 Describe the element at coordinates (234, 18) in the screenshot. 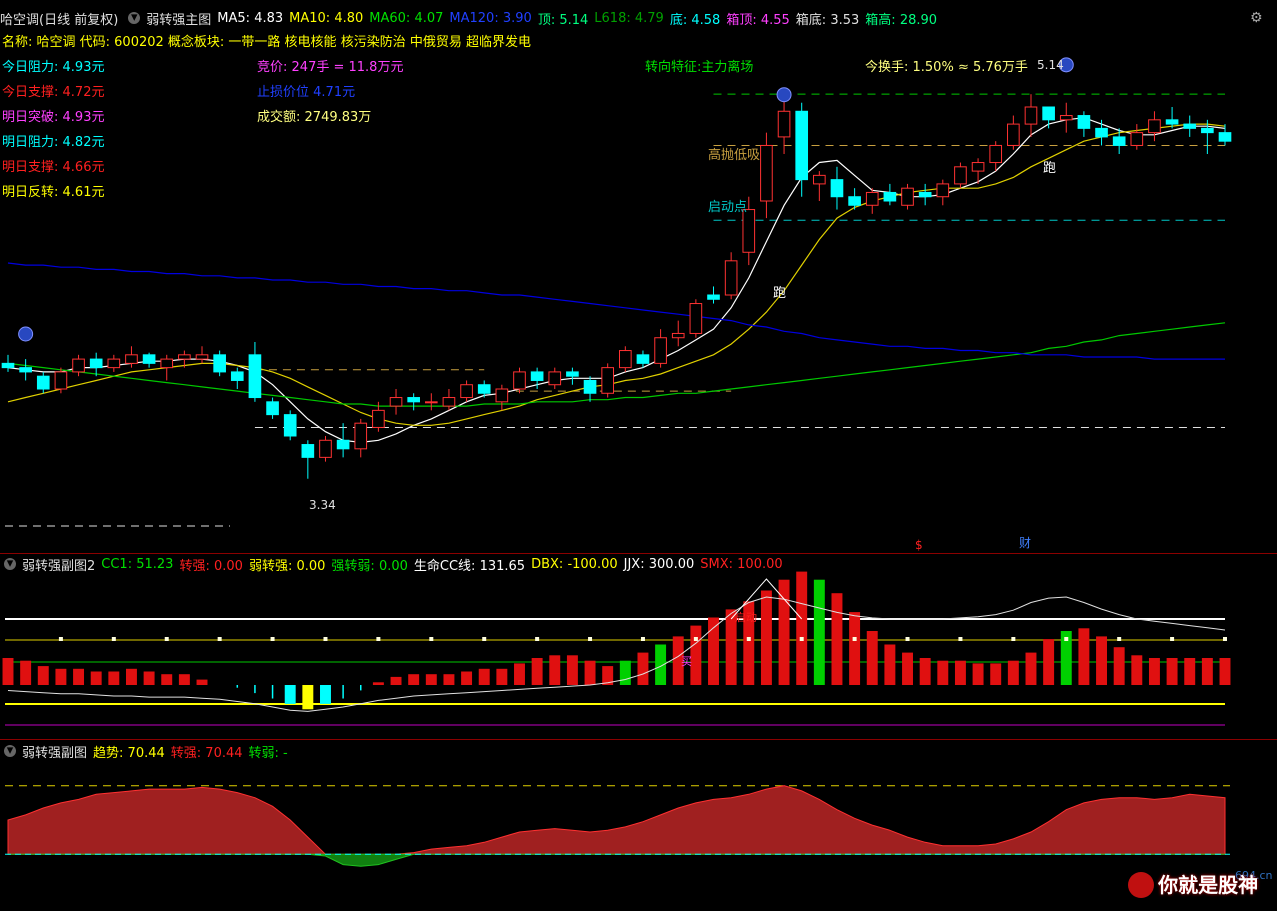

I see `ma5-label: MA5:` at that location.